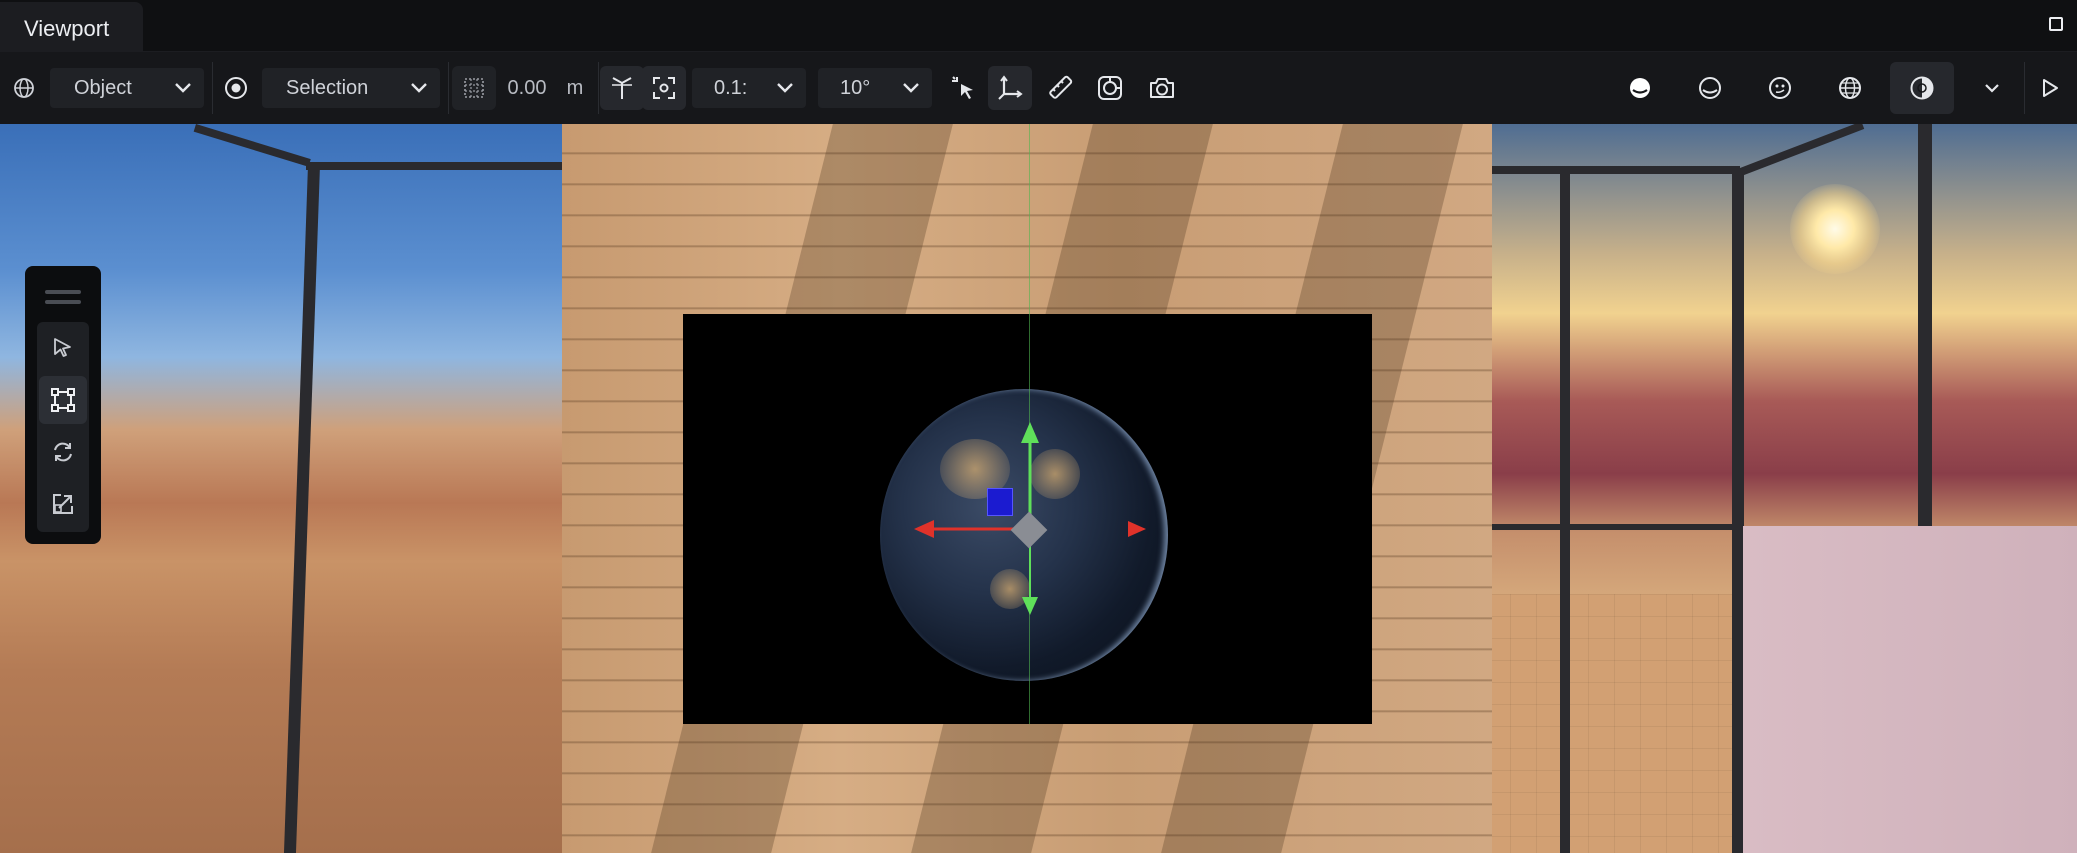 Image resolution: width=2077 pixels, height=853 pixels. What do you see at coordinates (67, 28) in the screenshot?
I see `tab-viewport-label: Viewport` at bounding box center [67, 28].